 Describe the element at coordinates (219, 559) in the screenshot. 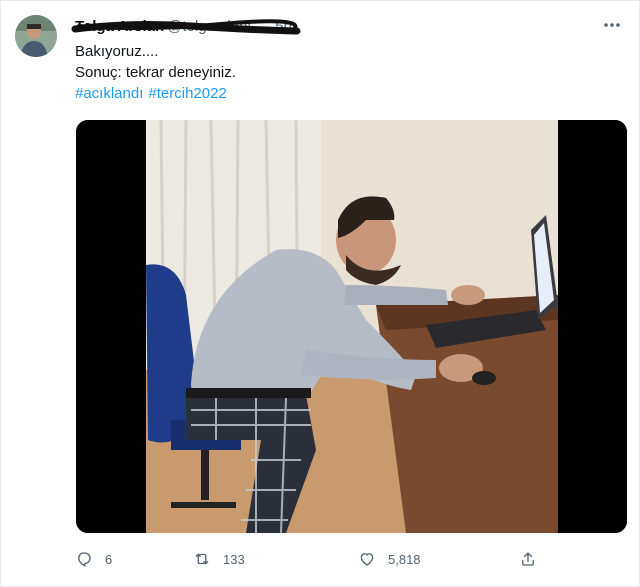

I see `retweet-button: 133` at that location.